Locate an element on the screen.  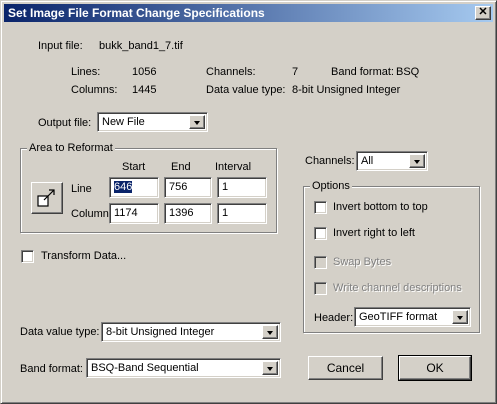
close-icon: ✕ is located at coordinates (483, 12).